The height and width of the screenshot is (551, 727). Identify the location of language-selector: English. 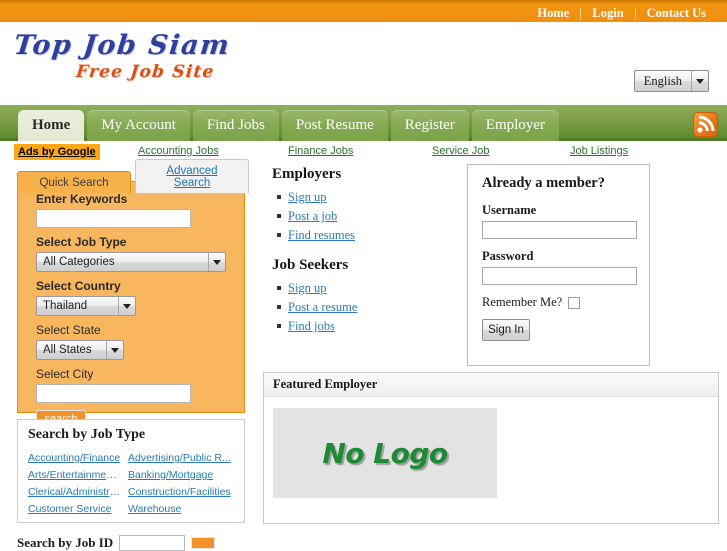
(671, 81).